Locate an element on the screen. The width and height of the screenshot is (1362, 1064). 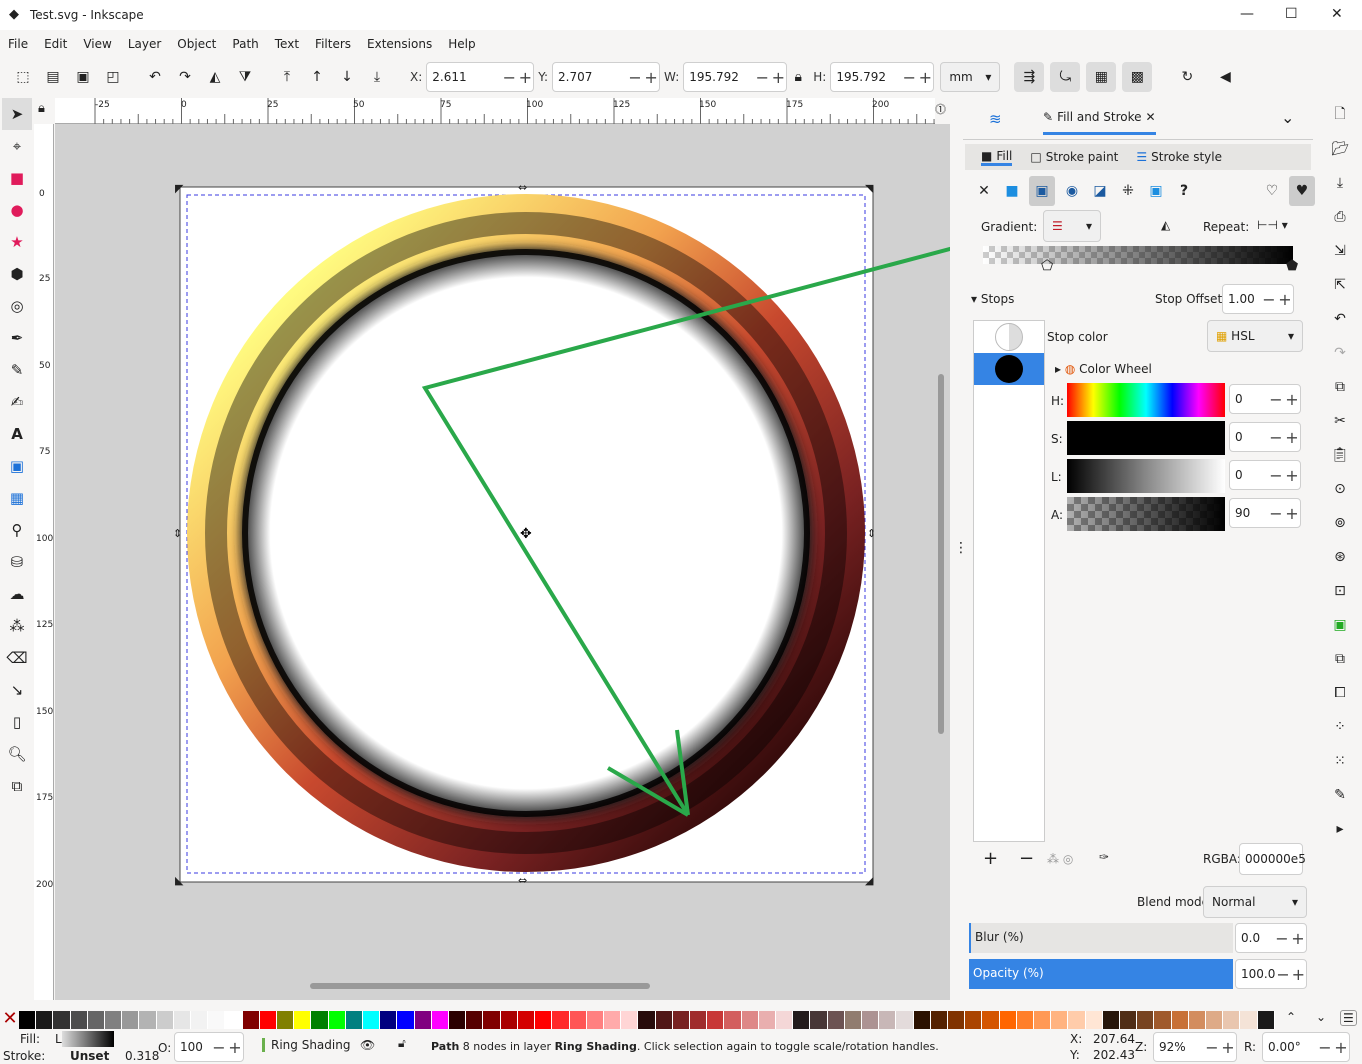
saturation-slider is located at coordinates (1146, 438).